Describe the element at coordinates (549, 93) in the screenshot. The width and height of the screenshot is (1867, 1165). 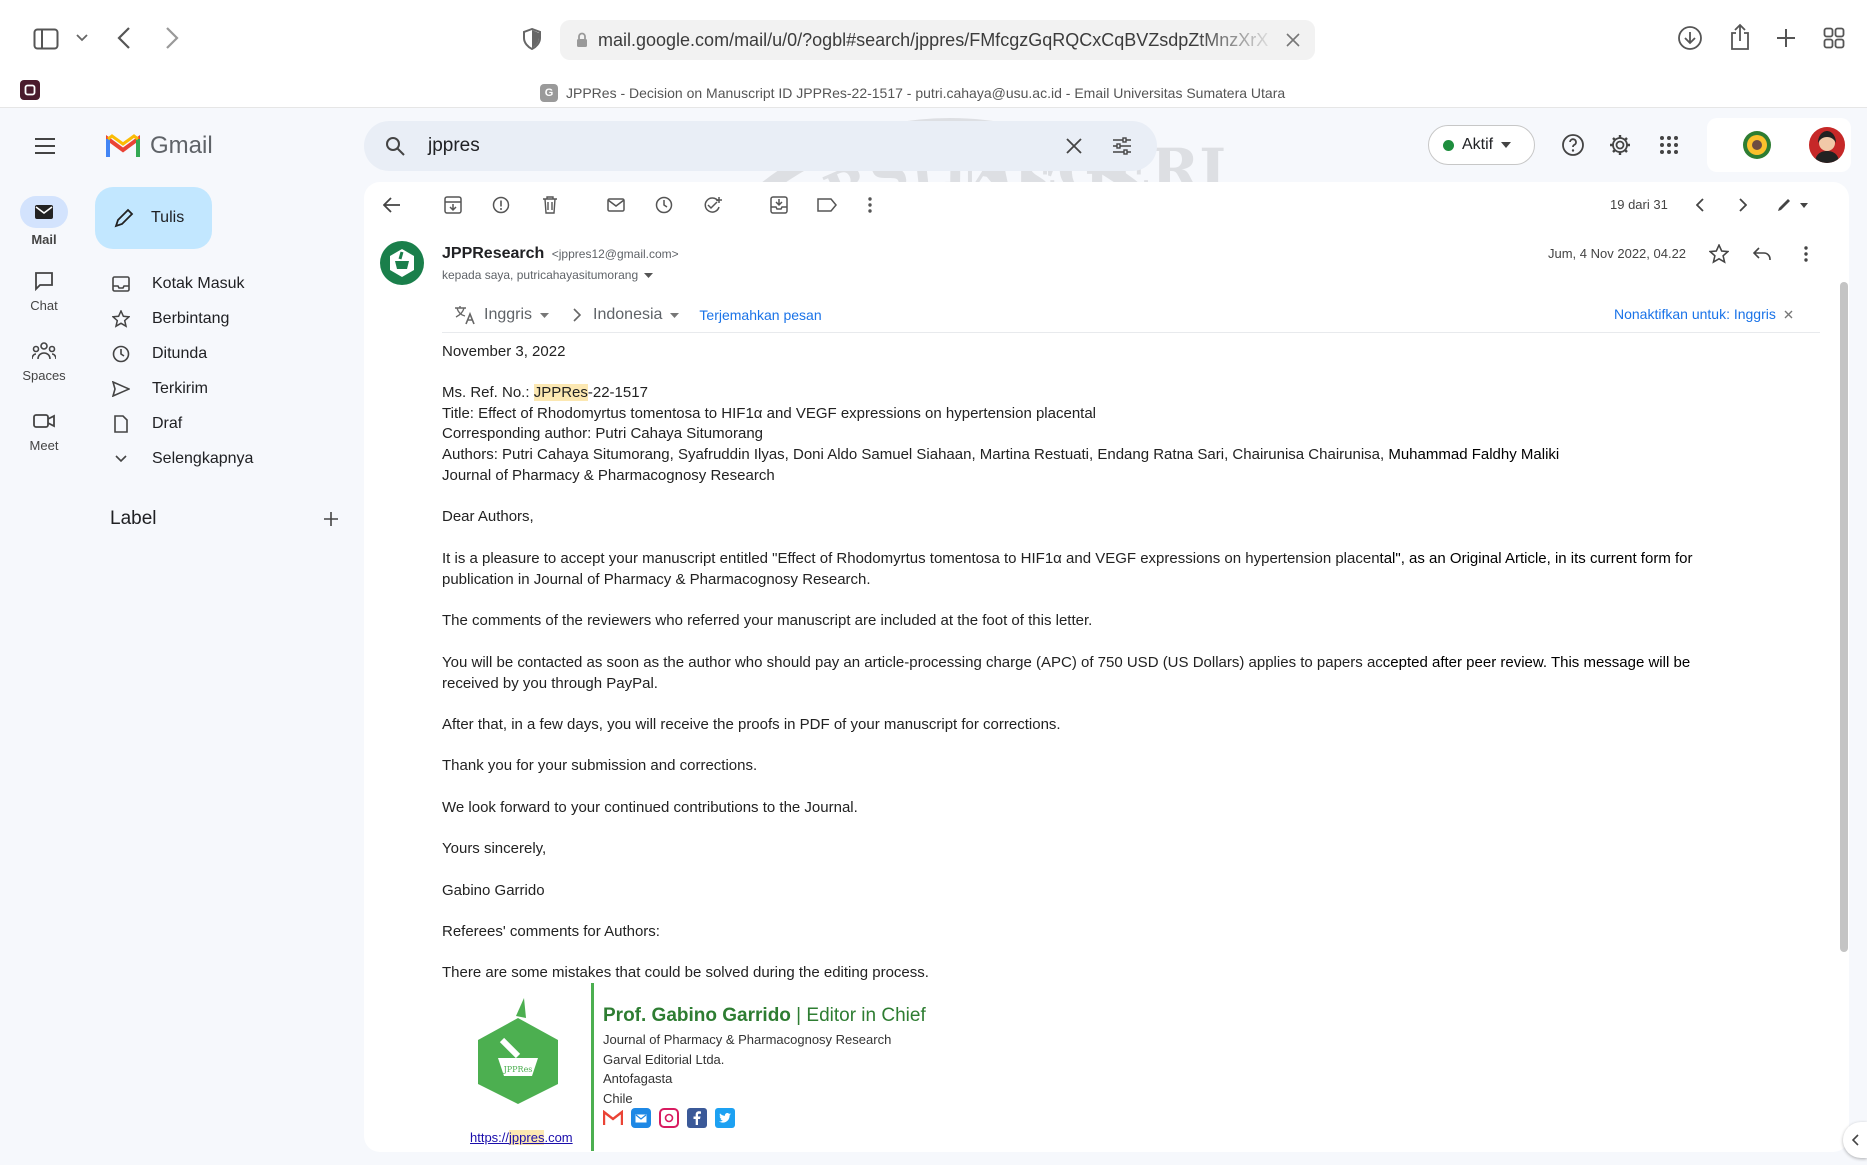
I see `tab-favicon: G` at that location.